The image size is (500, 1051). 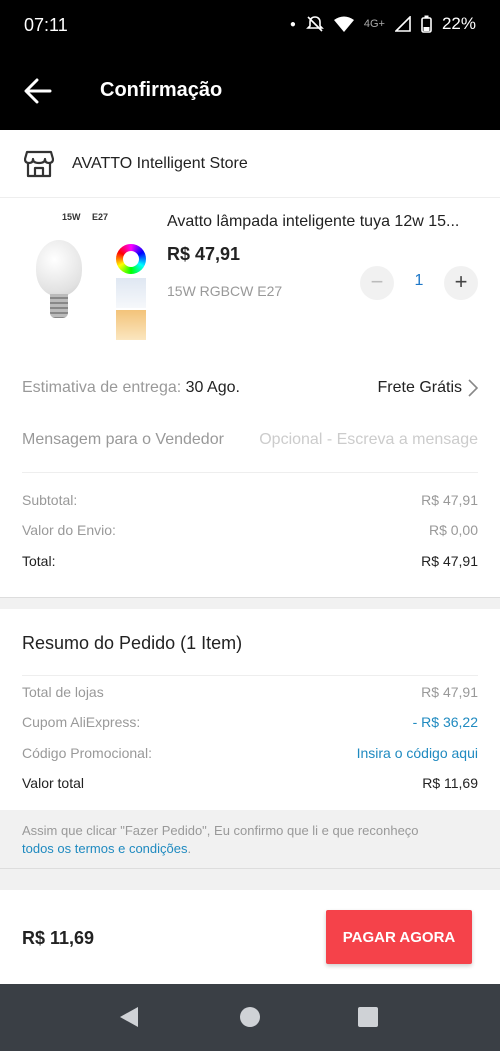 I want to click on checkout-footer: R$ 11,69 PAGAR AGORA, so click(x=250, y=937).